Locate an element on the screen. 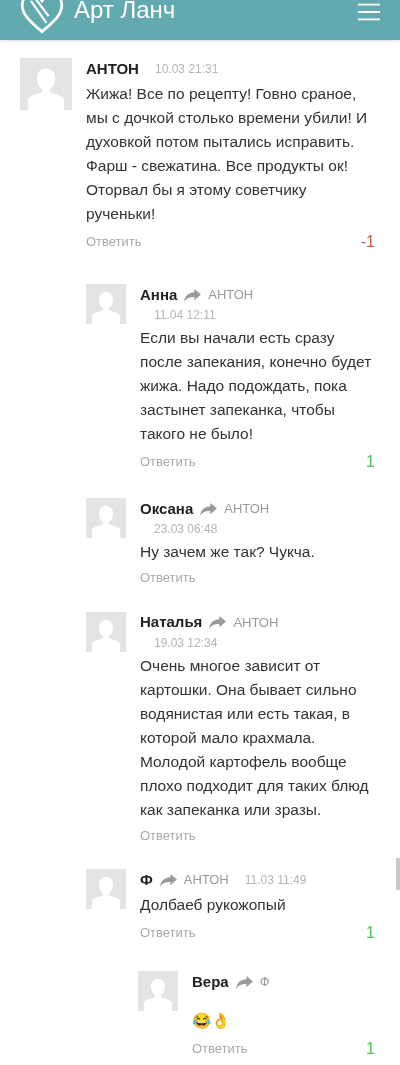 Image resolution: width=400 pixels, height=1065 pixels. comment-text: Жижа! Все по рецепту! Говно сраное, мы с дочкой столько времени убили! И духовкой потом пытались исправить. Фарш - свежатина. Все продукты ок! Оторвал бы я этому советчику рученьки! is located at coordinates (227, 154).